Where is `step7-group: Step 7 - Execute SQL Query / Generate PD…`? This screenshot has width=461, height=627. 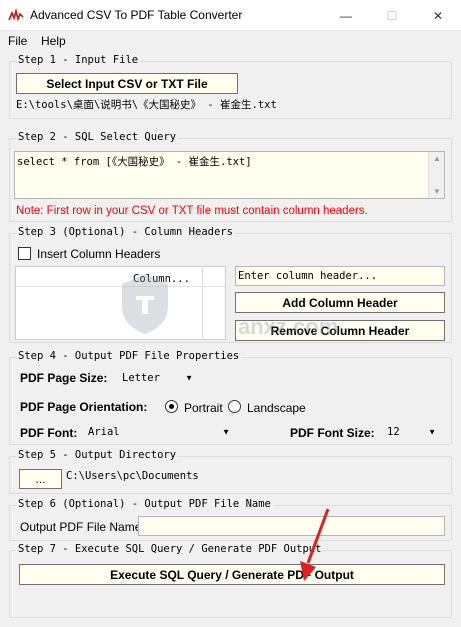 step7-group: Step 7 - Execute SQL Query / Generate PD… is located at coordinates (230, 580).